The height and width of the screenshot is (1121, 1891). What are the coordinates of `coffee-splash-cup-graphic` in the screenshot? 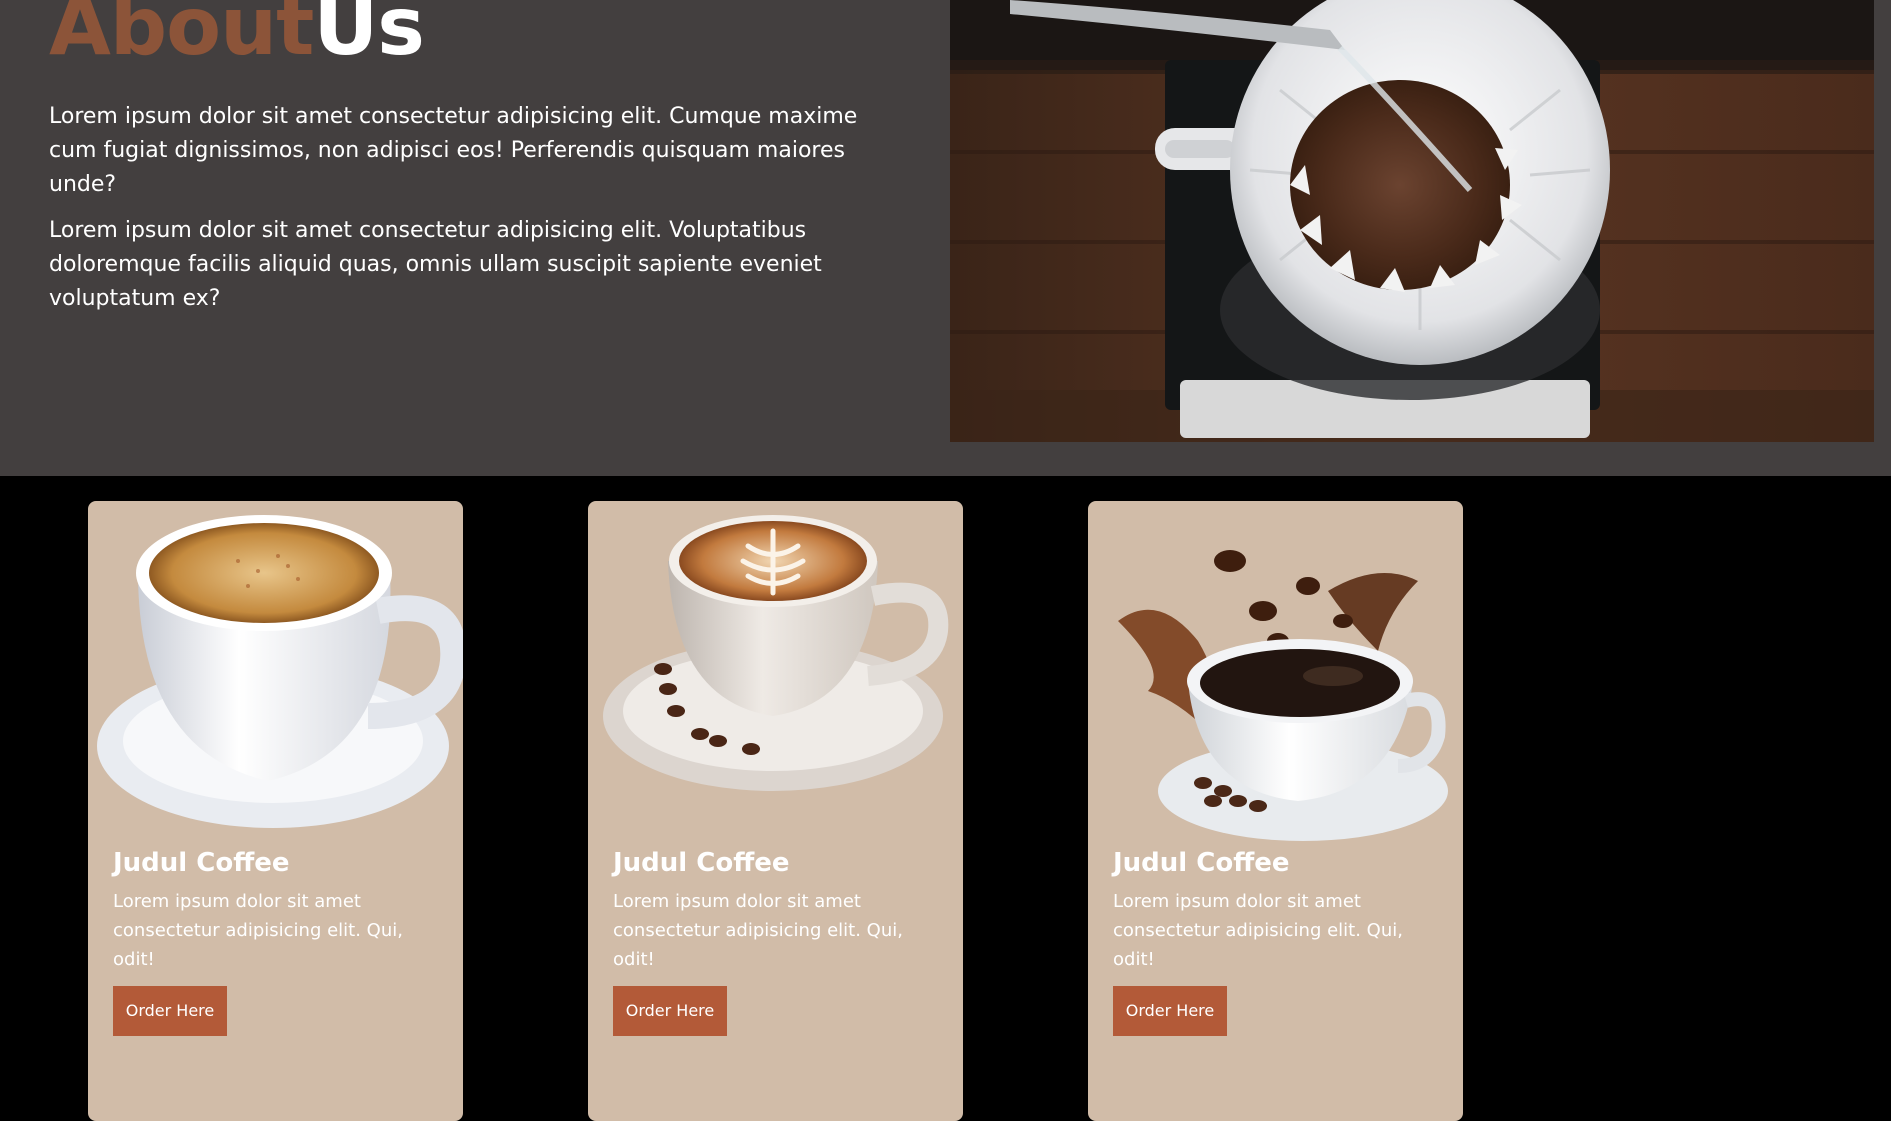 It's located at (1283, 695).